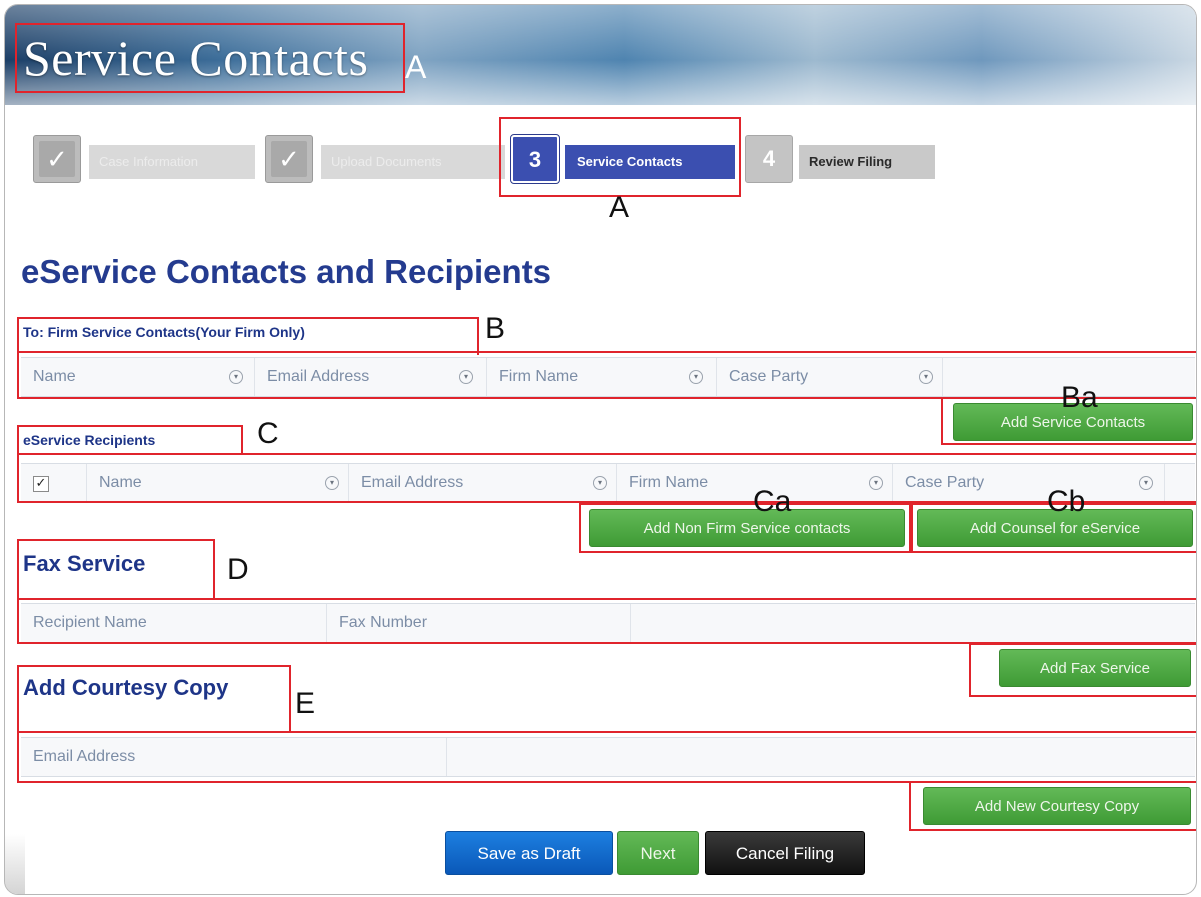  I want to click on annotation-box-fax-button, so click(1082, 670).